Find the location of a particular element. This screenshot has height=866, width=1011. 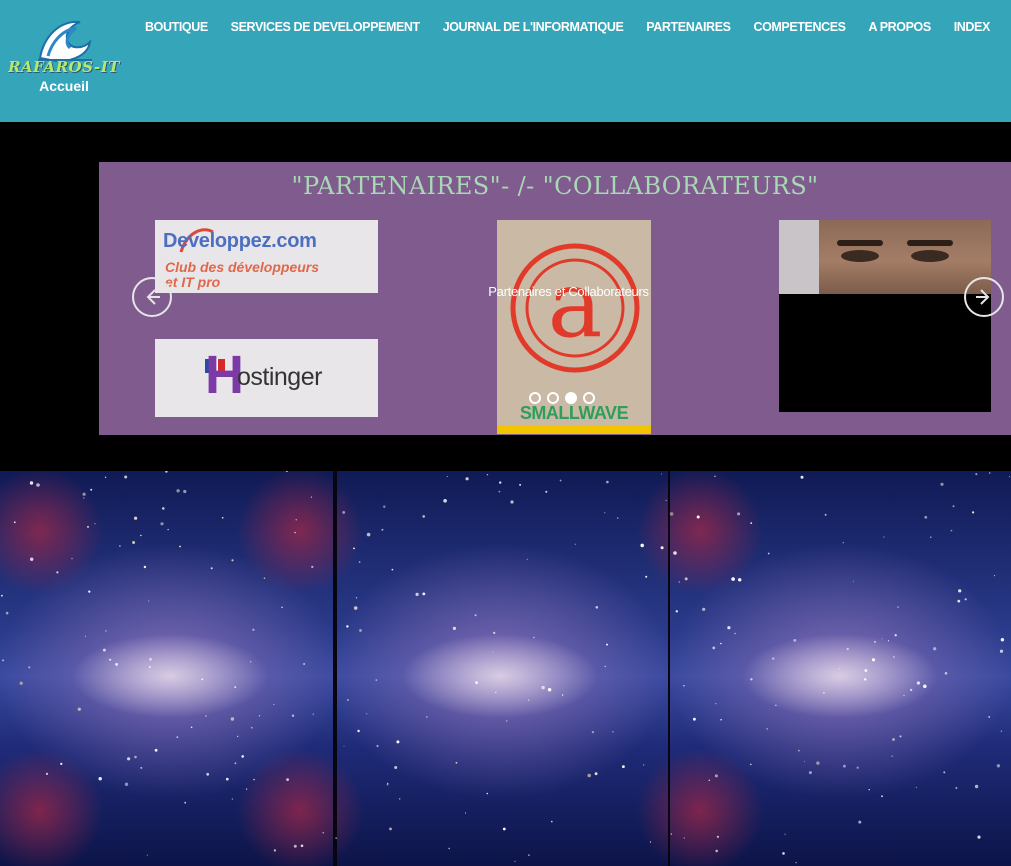

carousel-prev-button is located at coordinates (152, 297).